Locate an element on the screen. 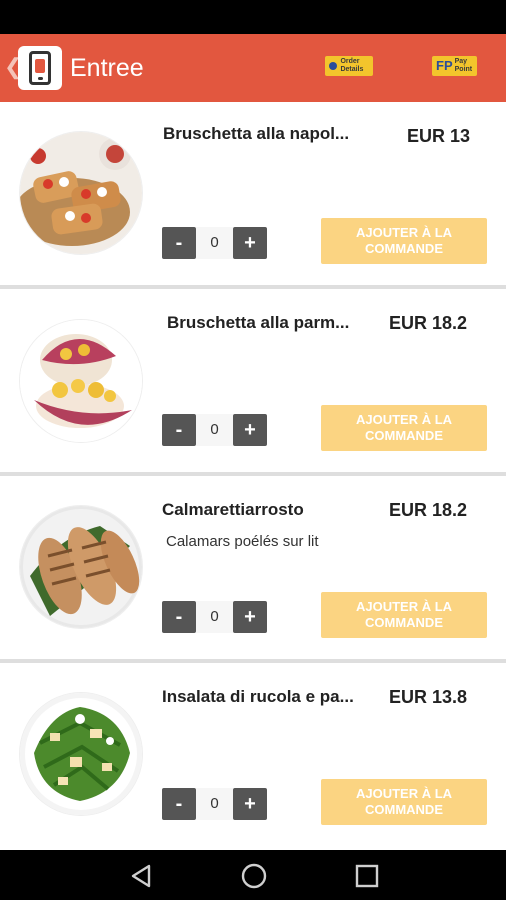 Image resolution: width=506 pixels, height=900 pixels. item-price: EUR 13.8 is located at coordinates (428, 697).